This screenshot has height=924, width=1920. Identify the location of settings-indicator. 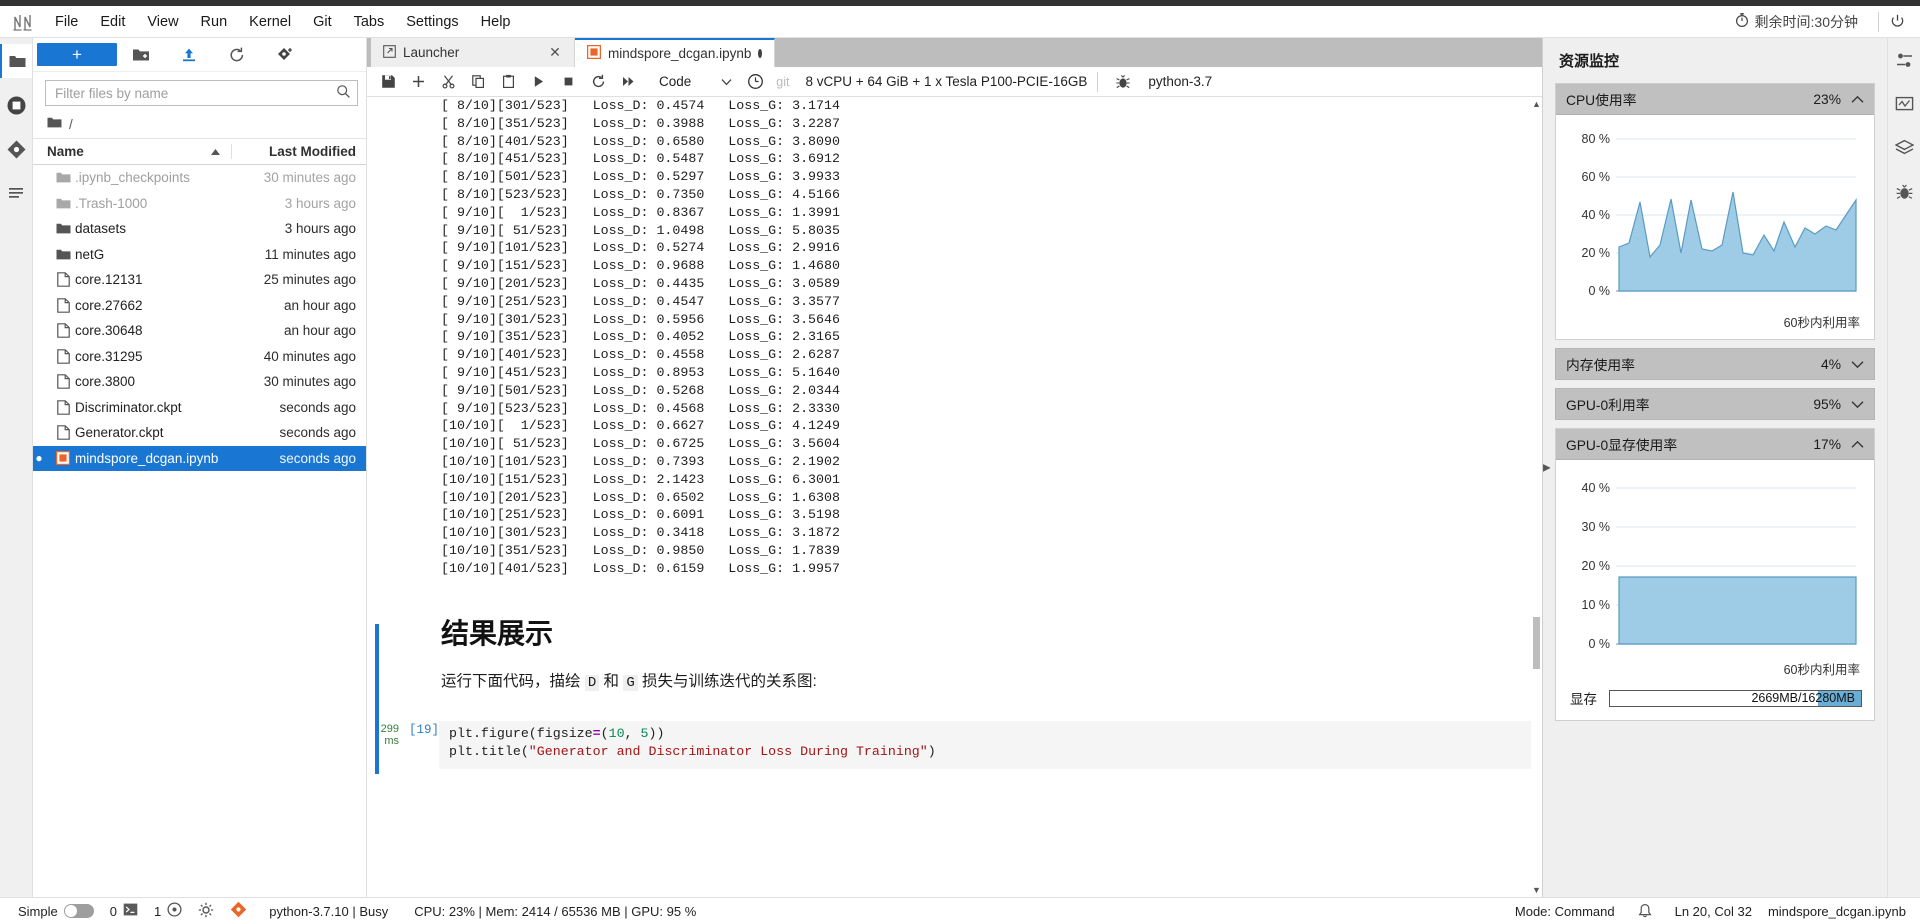
(206, 911).